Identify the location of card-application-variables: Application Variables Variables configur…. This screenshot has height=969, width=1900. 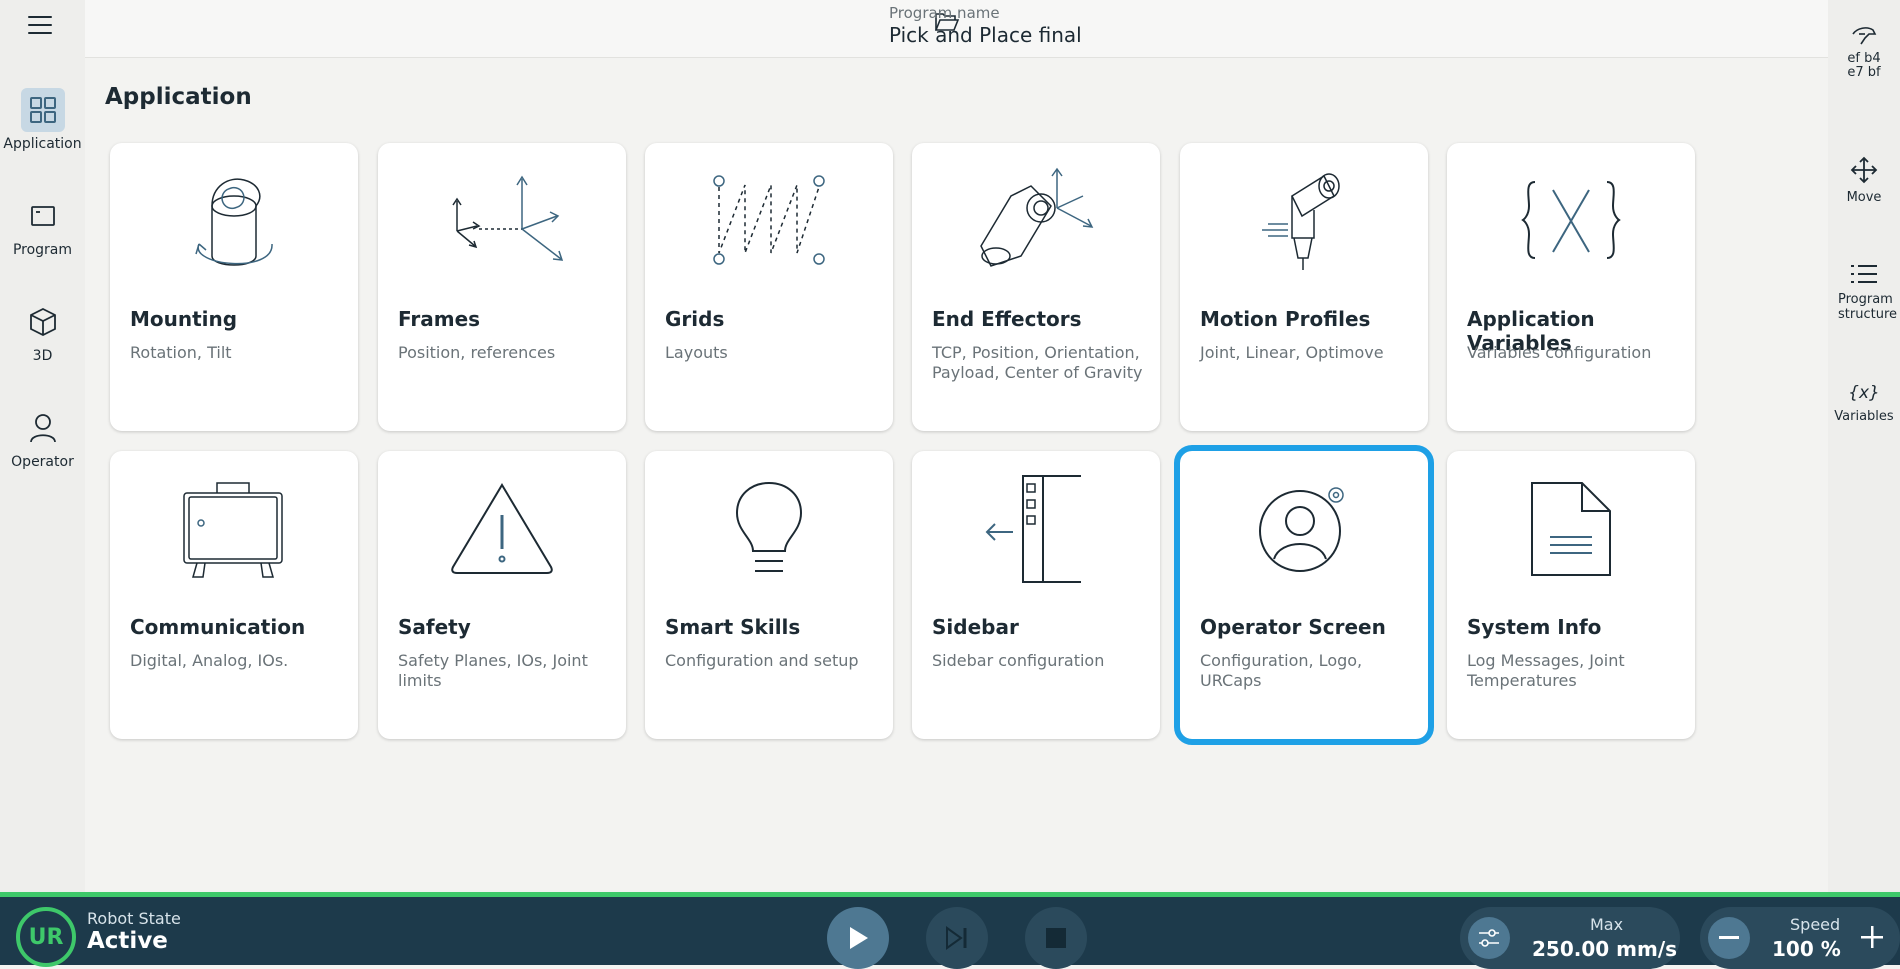
(1571, 287).